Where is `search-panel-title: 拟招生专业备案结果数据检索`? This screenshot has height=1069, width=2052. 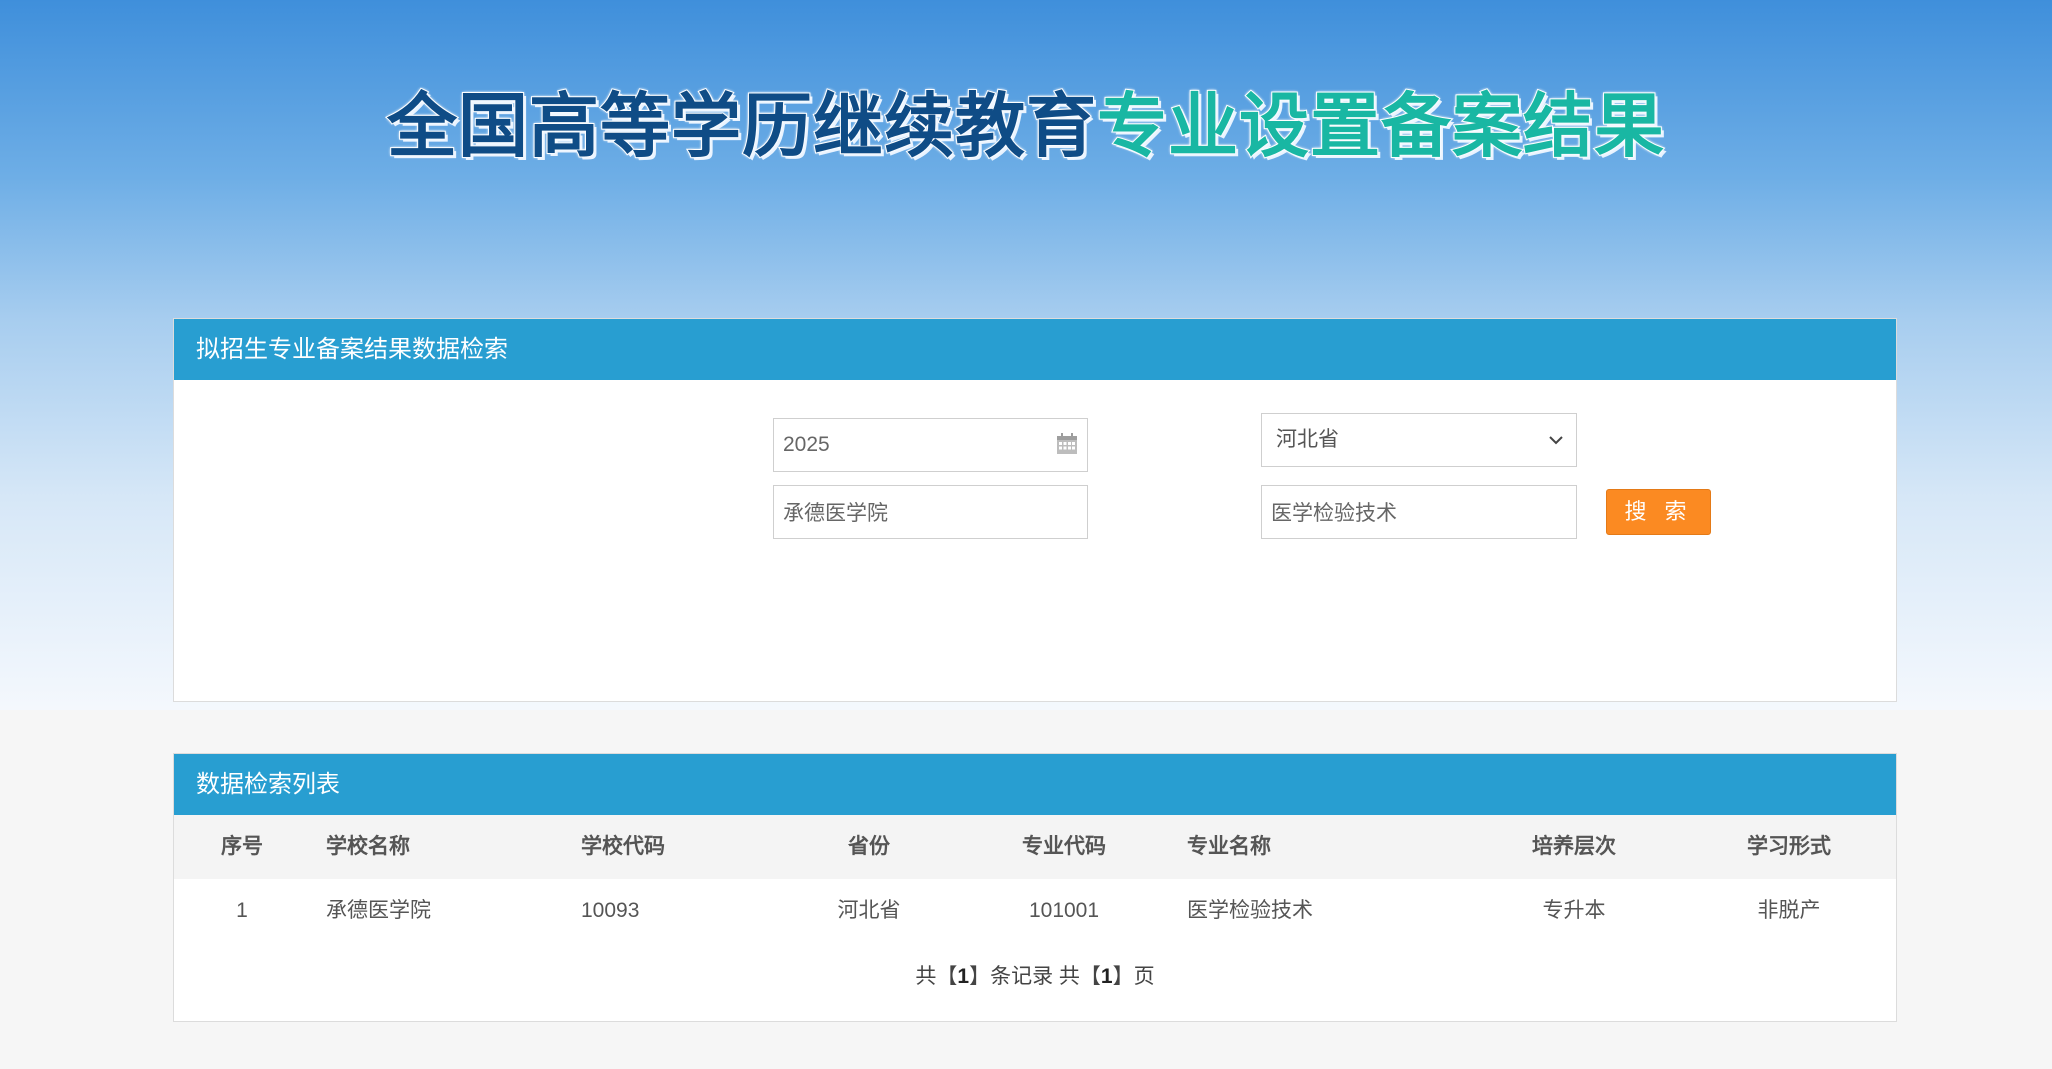
search-panel-title: 拟招生专业备案结果数据检索 is located at coordinates (1035, 349).